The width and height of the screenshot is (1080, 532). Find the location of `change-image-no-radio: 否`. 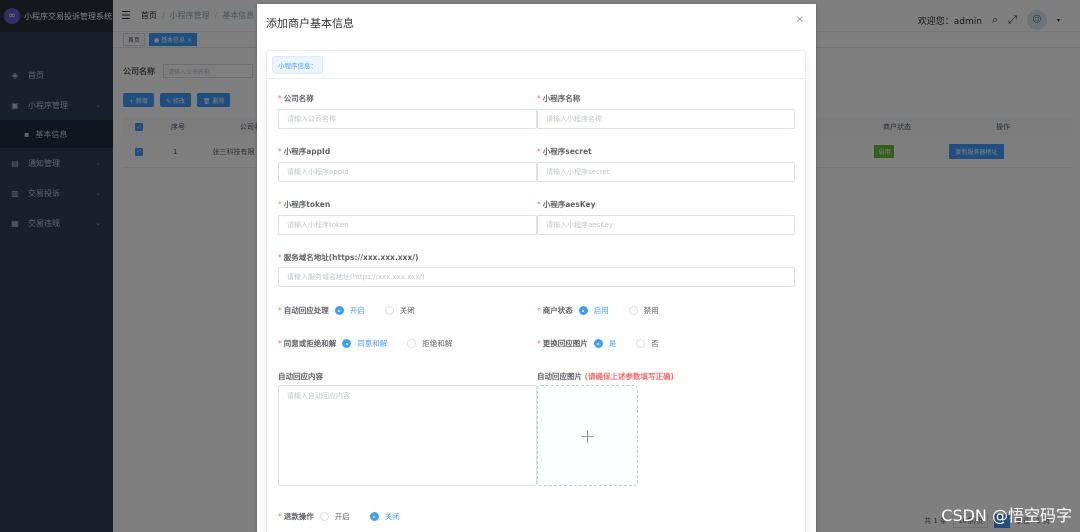

change-image-no-radio: 否 is located at coordinates (647, 343).